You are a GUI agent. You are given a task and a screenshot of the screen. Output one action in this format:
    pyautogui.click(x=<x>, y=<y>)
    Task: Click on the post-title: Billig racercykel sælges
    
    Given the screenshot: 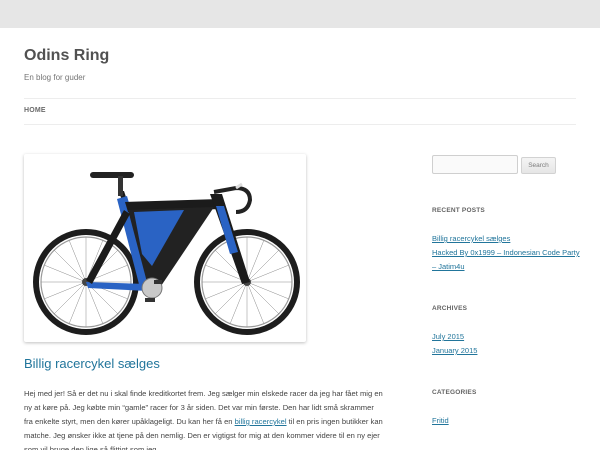 What is the action you would take?
    pyautogui.click(x=92, y=363)
    